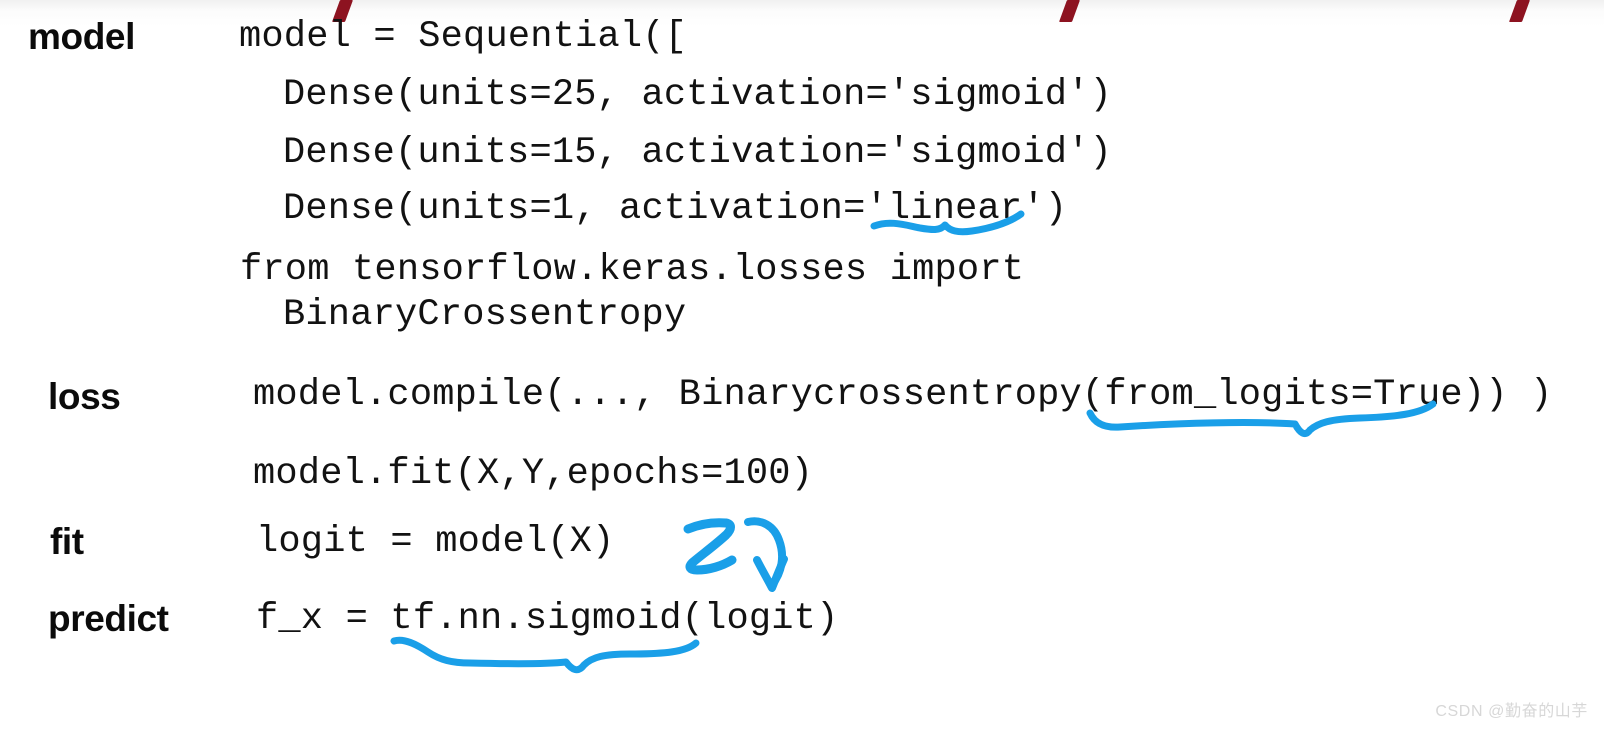  What do you see at coordinates (533, 474) in the screenshot?
I see `code-line-fit: model.fit(X,Y,epochs=100)` at bounding box center [533, 474].